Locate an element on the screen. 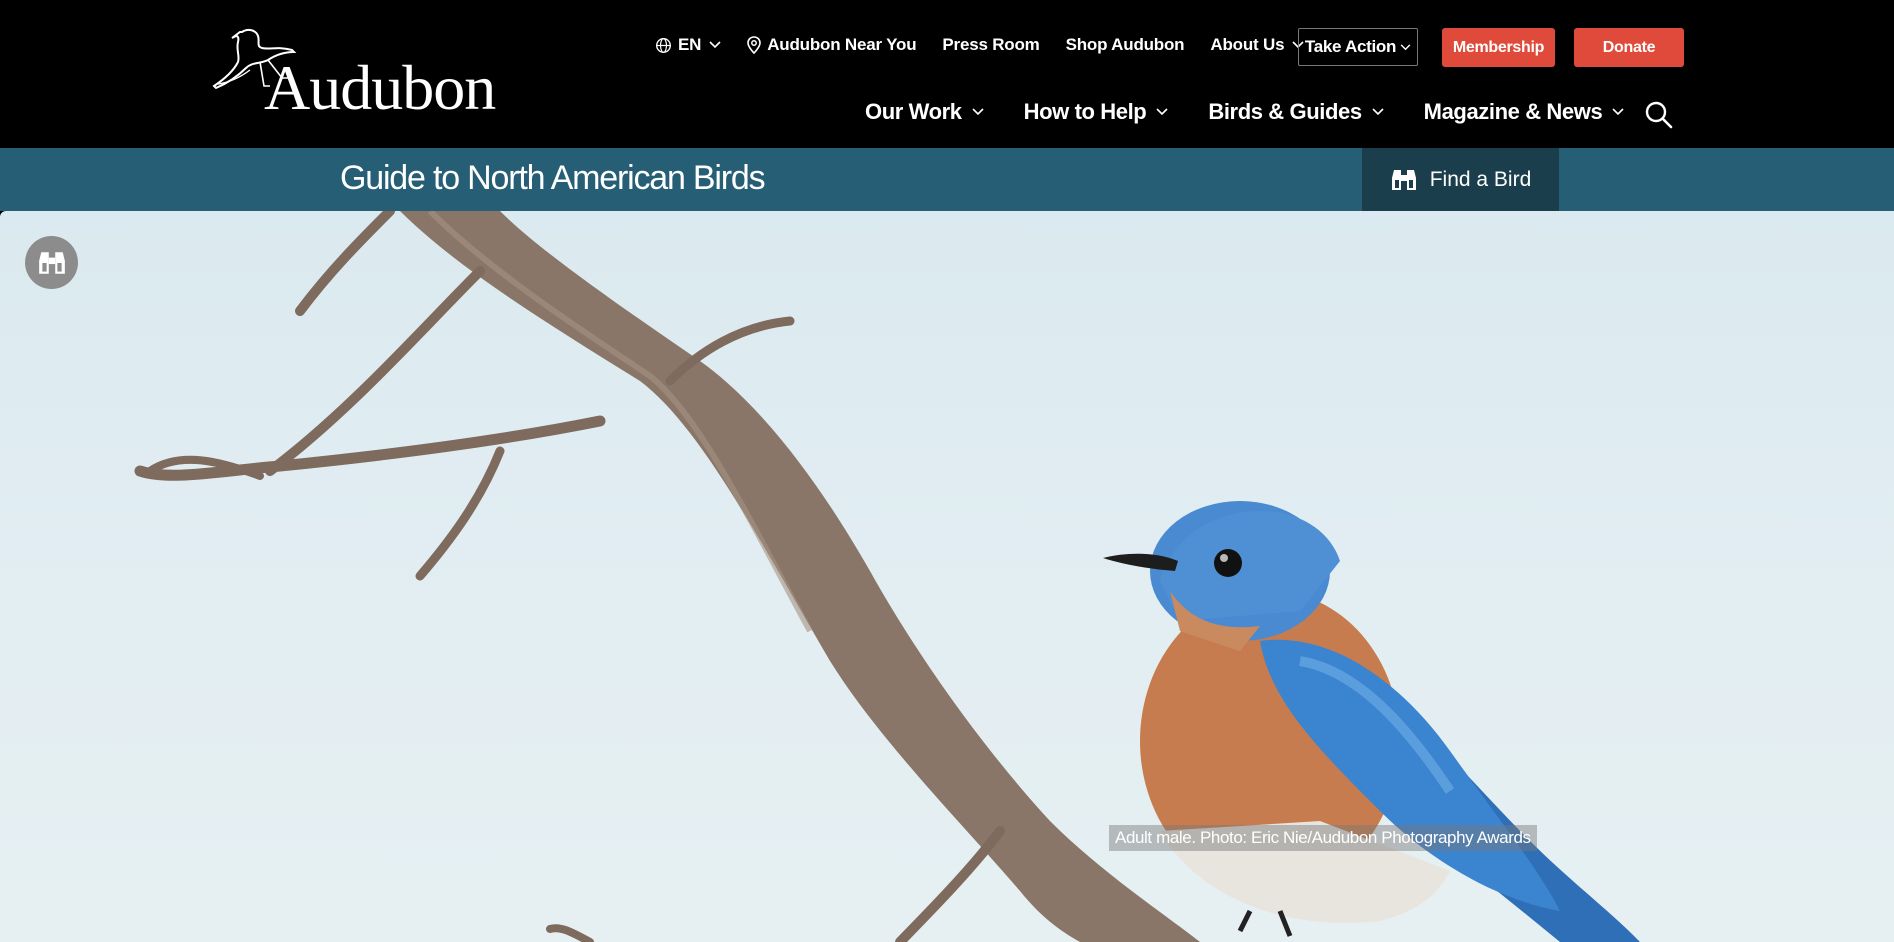  nav-birds-guides: Birds & Guides is located at coordinates (1296, 112).